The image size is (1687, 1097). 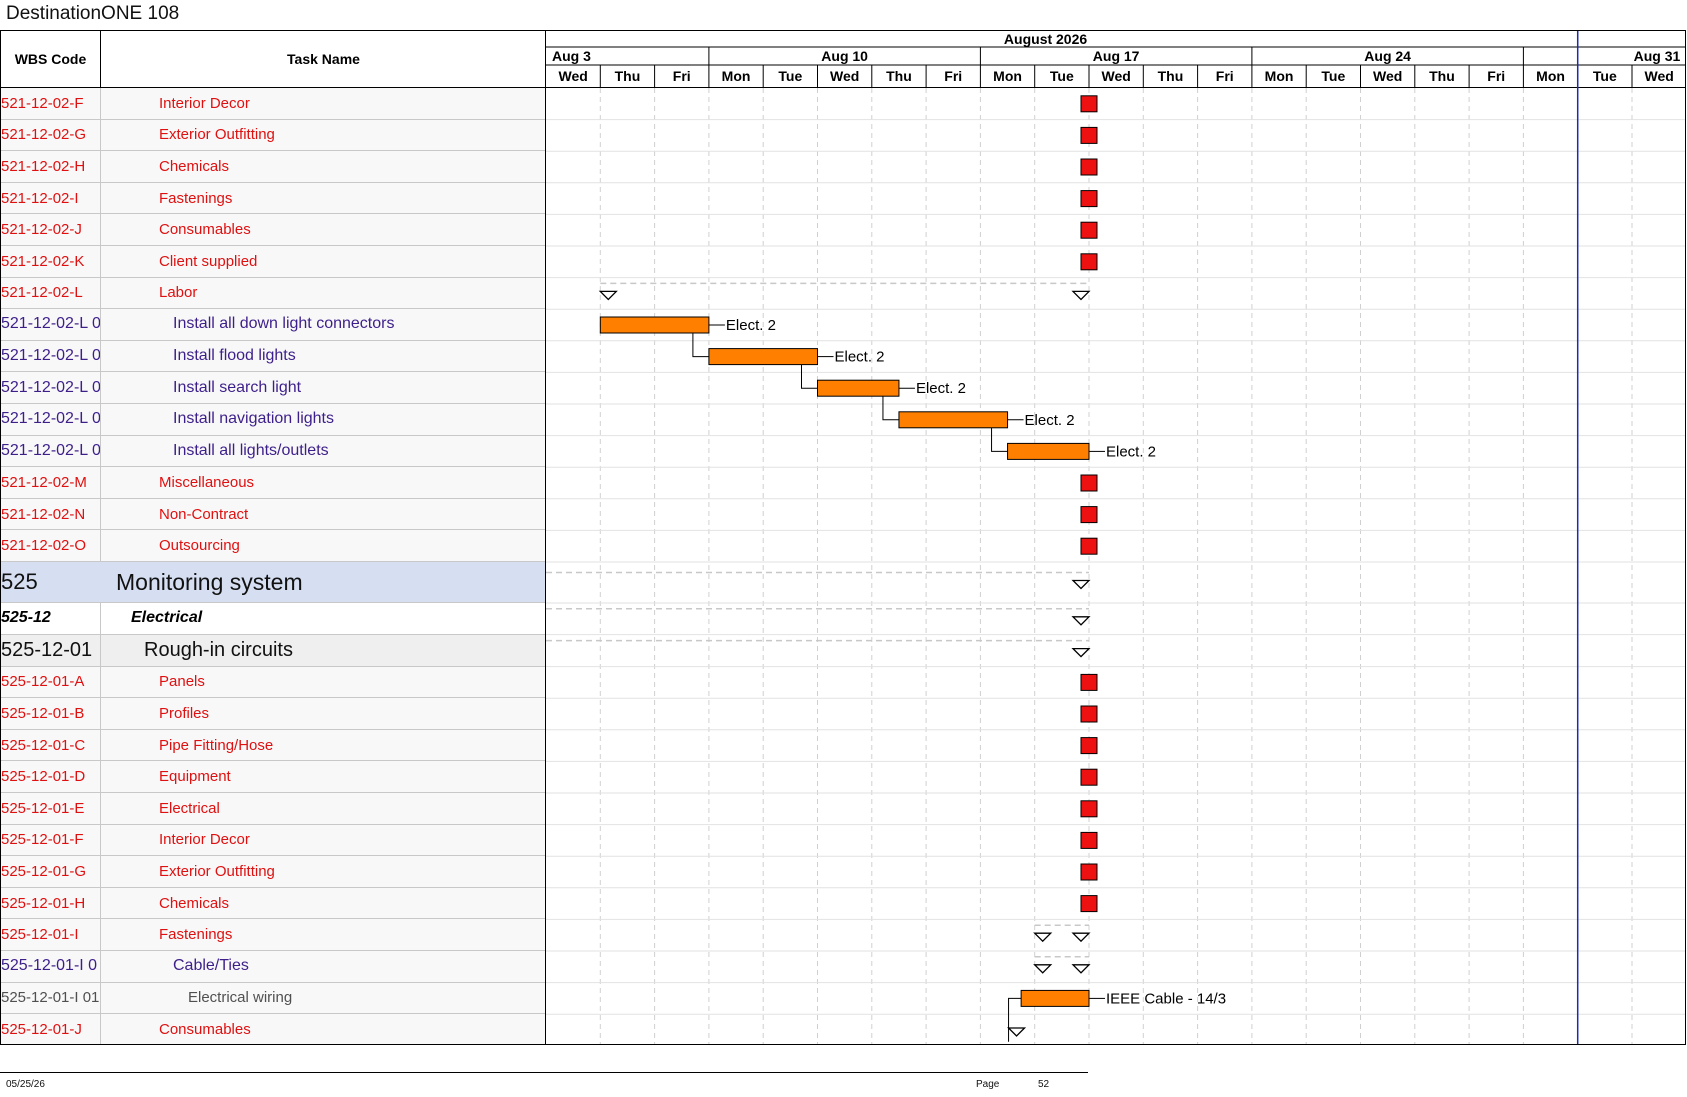 I want to click on task-name-cell: Miscellaneous, so click(x=207, y=482).